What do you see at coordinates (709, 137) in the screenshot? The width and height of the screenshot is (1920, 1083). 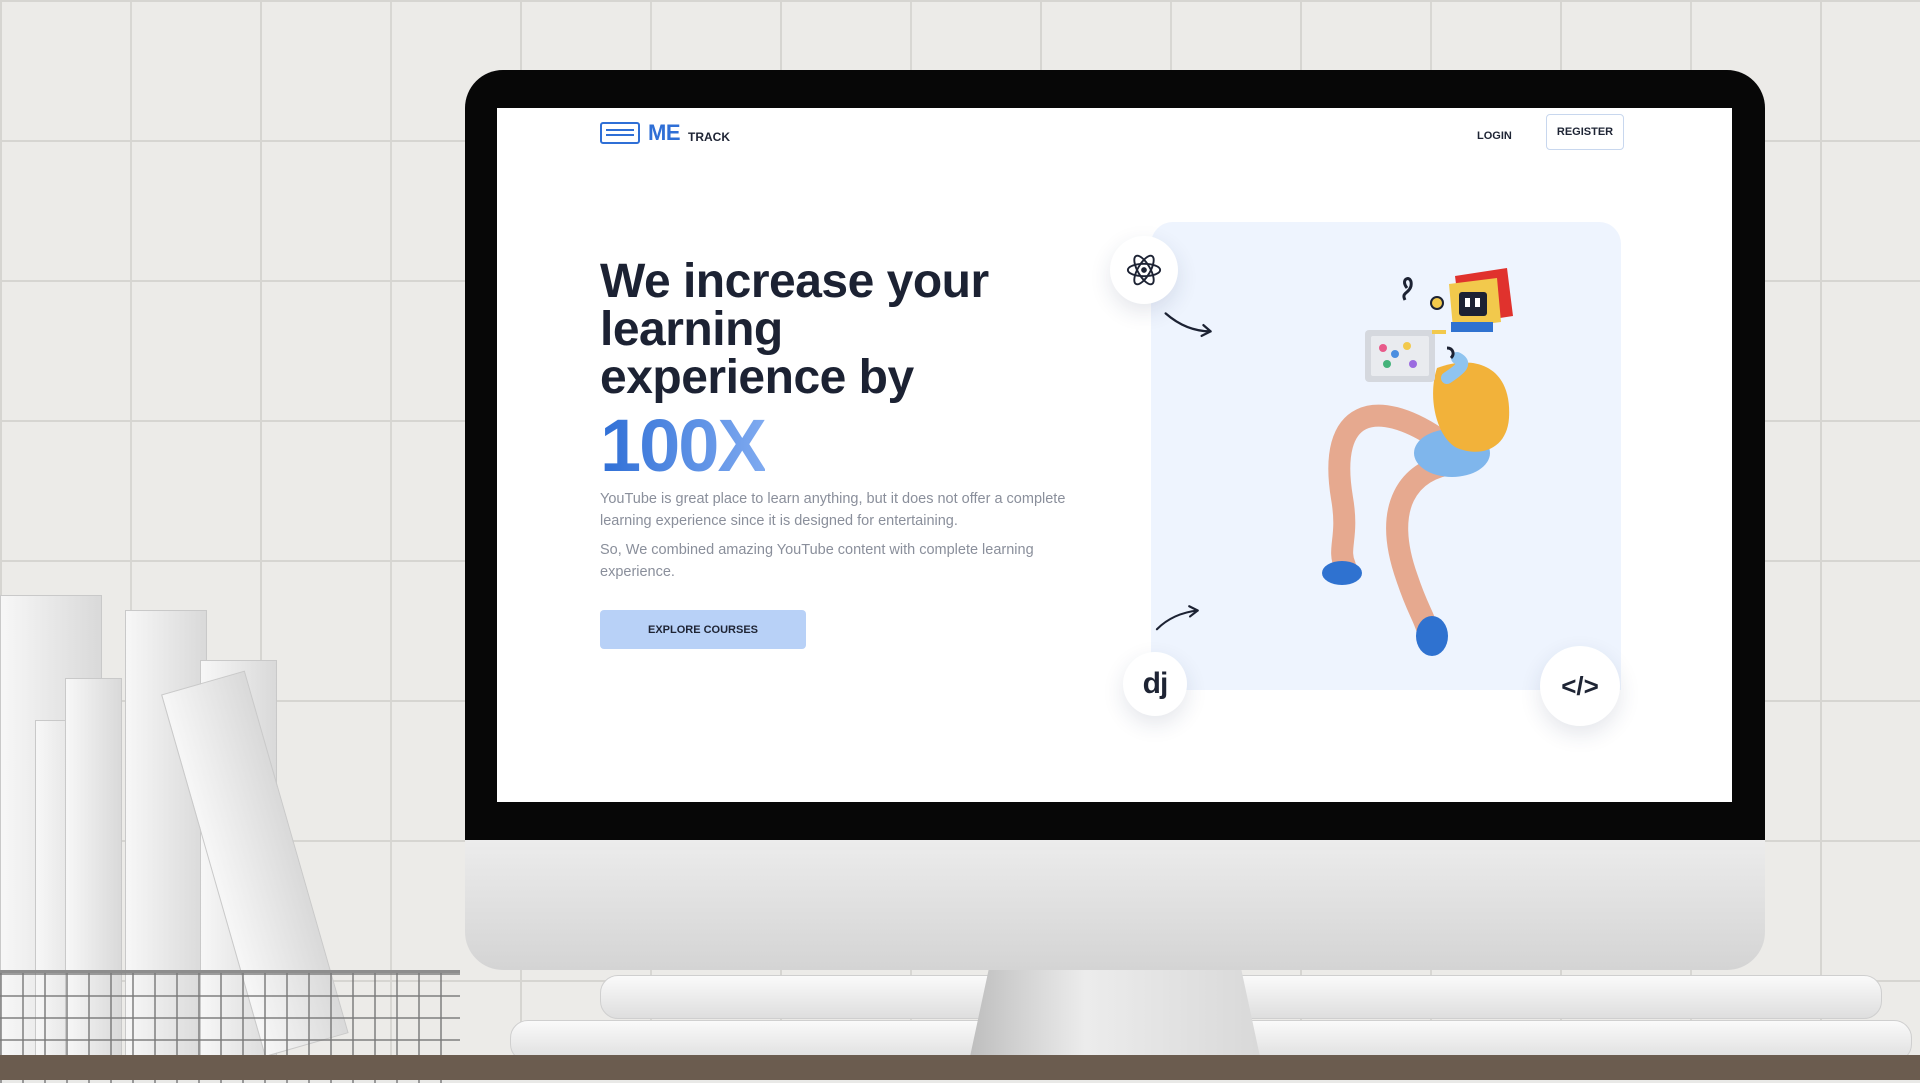 I see `logo-text-track: TRACK` at bounding box center [709, 137].